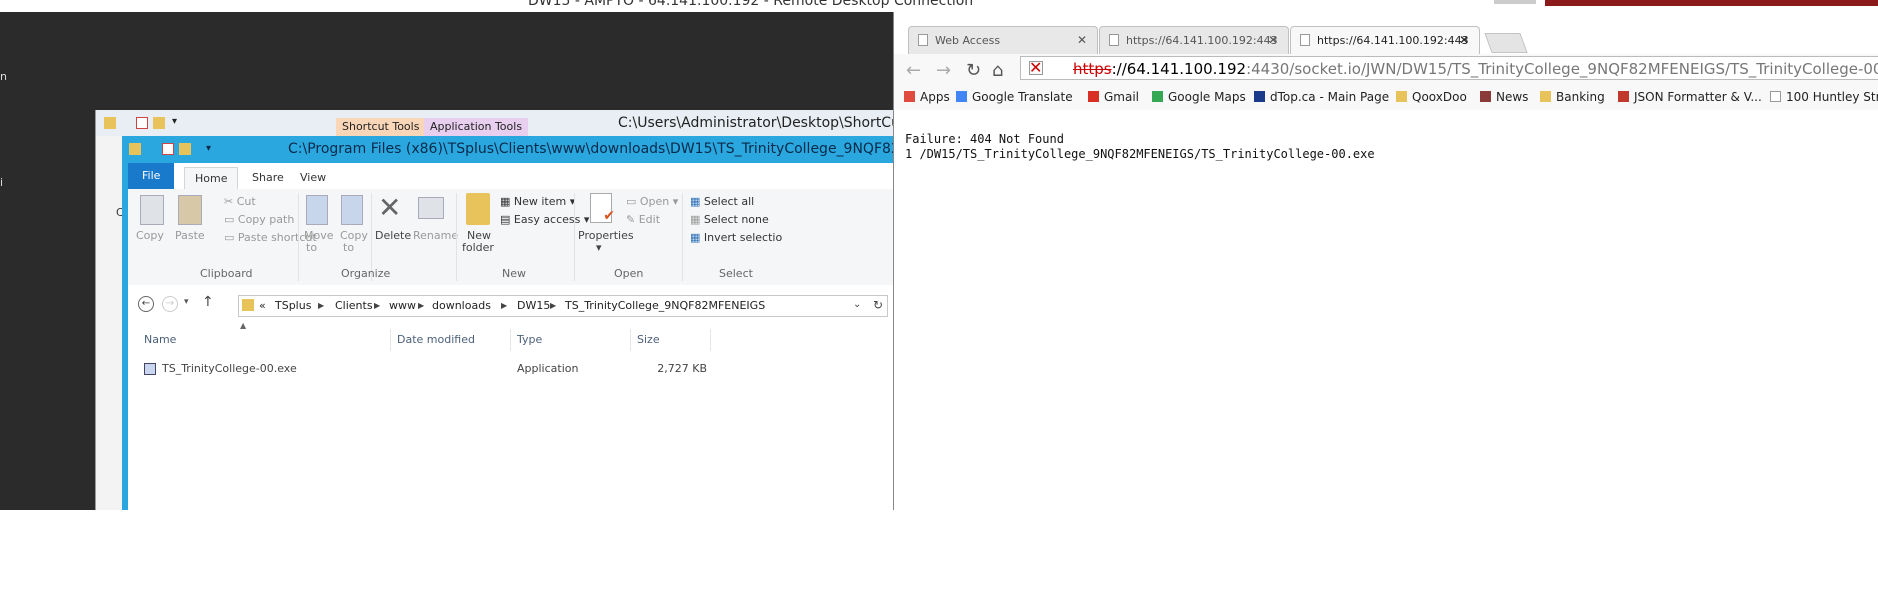  I want to click on column-header-name: Name, so click(264, 340).